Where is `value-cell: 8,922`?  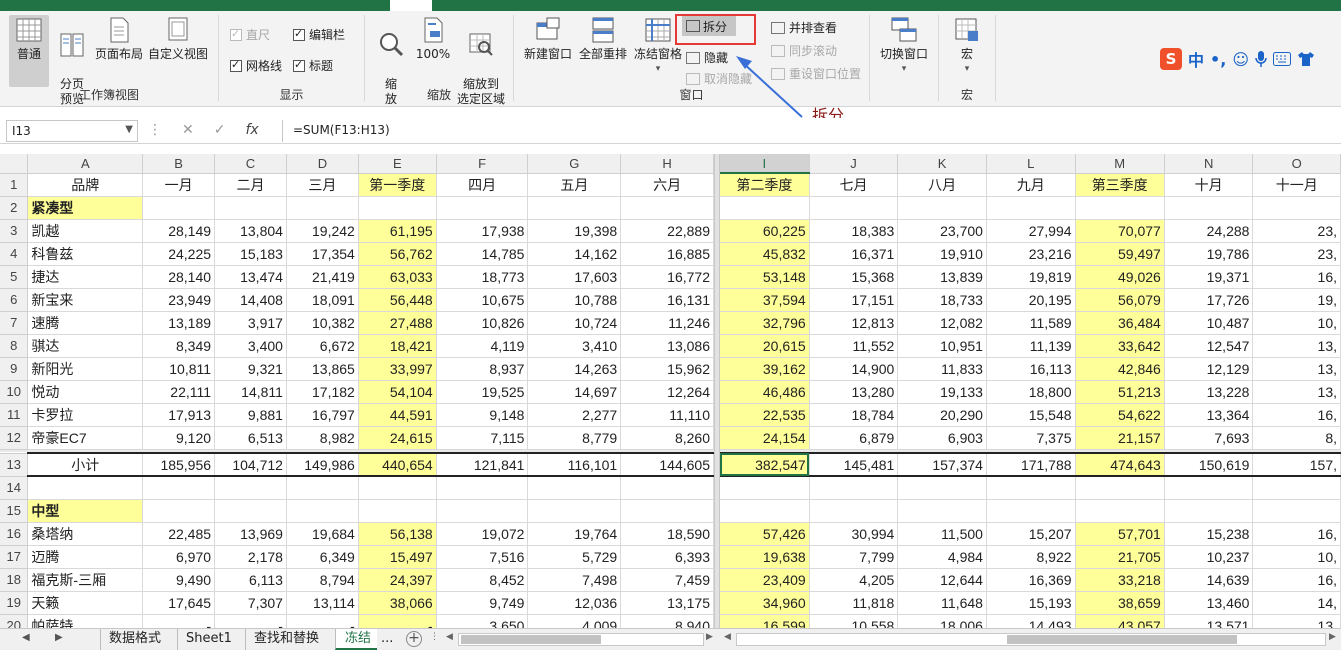
value-cell: 8,922 is located at coordinates (1031, 557).